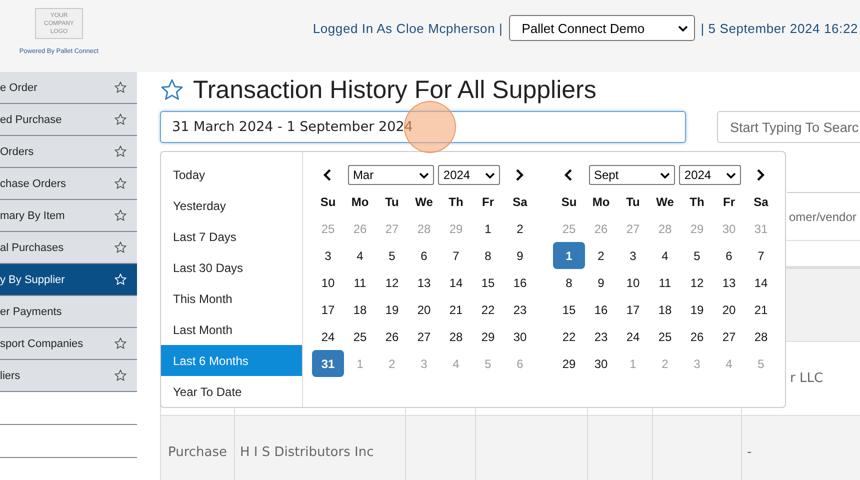  I want to click on sidebar-item: liers, so click(68, 376).